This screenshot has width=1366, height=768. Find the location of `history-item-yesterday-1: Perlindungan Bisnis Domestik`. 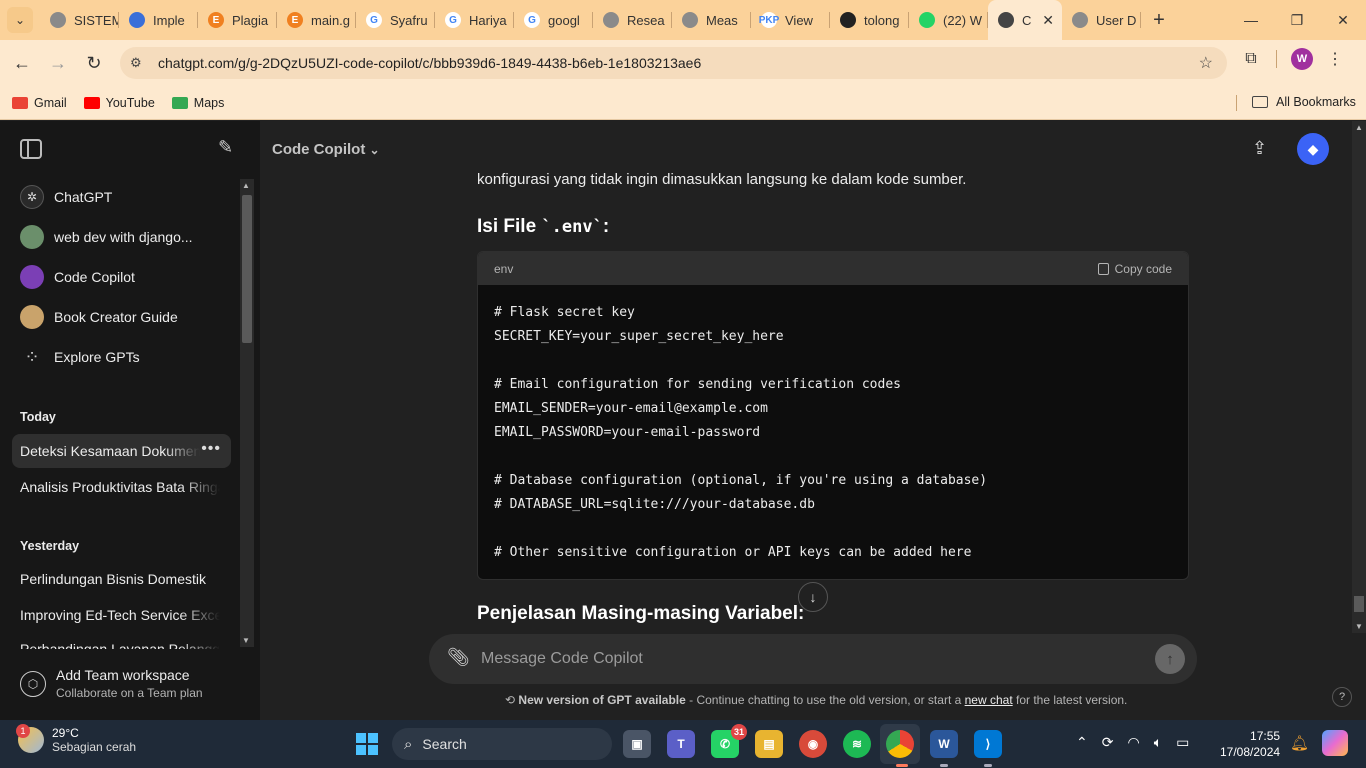

history-item-yesterday-1: Perlindungan Bisnis Domestik is located at coordinates (120, 579).